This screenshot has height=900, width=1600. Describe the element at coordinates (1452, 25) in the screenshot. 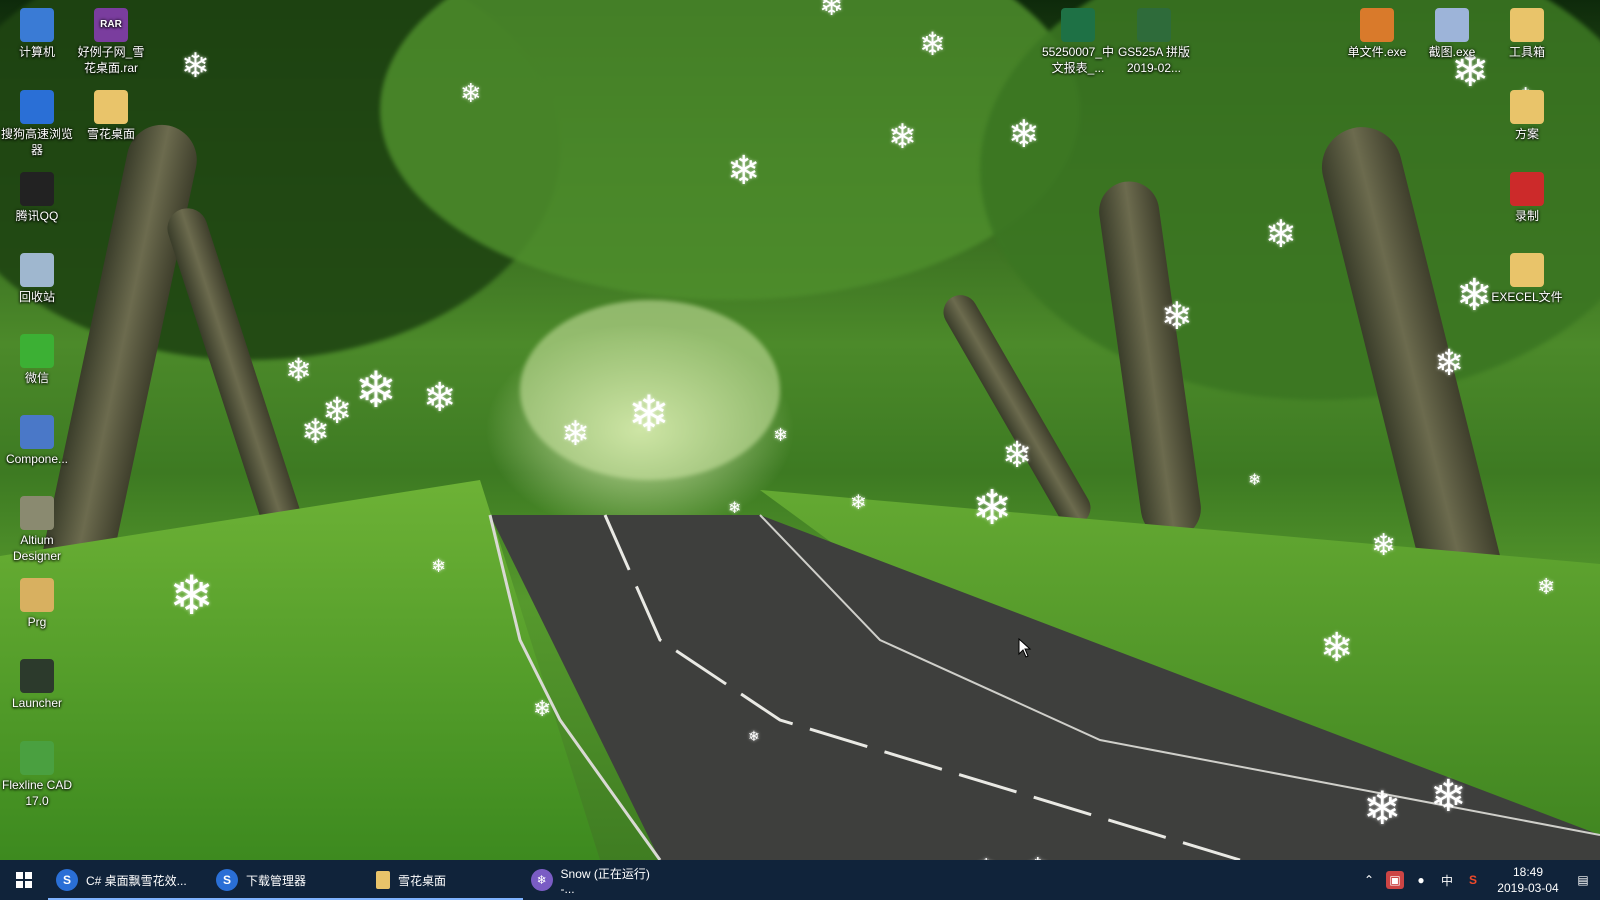

I see `screenshot-exe-icon` at that location.